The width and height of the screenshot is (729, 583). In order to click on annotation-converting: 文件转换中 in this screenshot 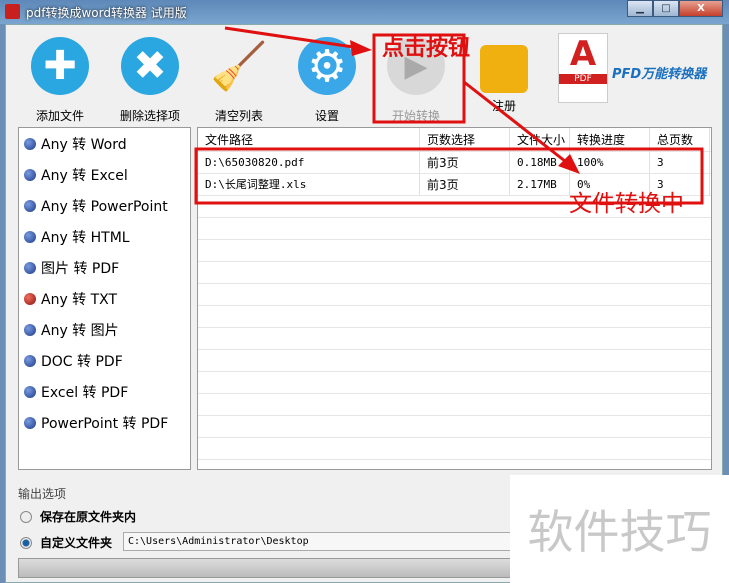, I will do `click(626, 204)`.